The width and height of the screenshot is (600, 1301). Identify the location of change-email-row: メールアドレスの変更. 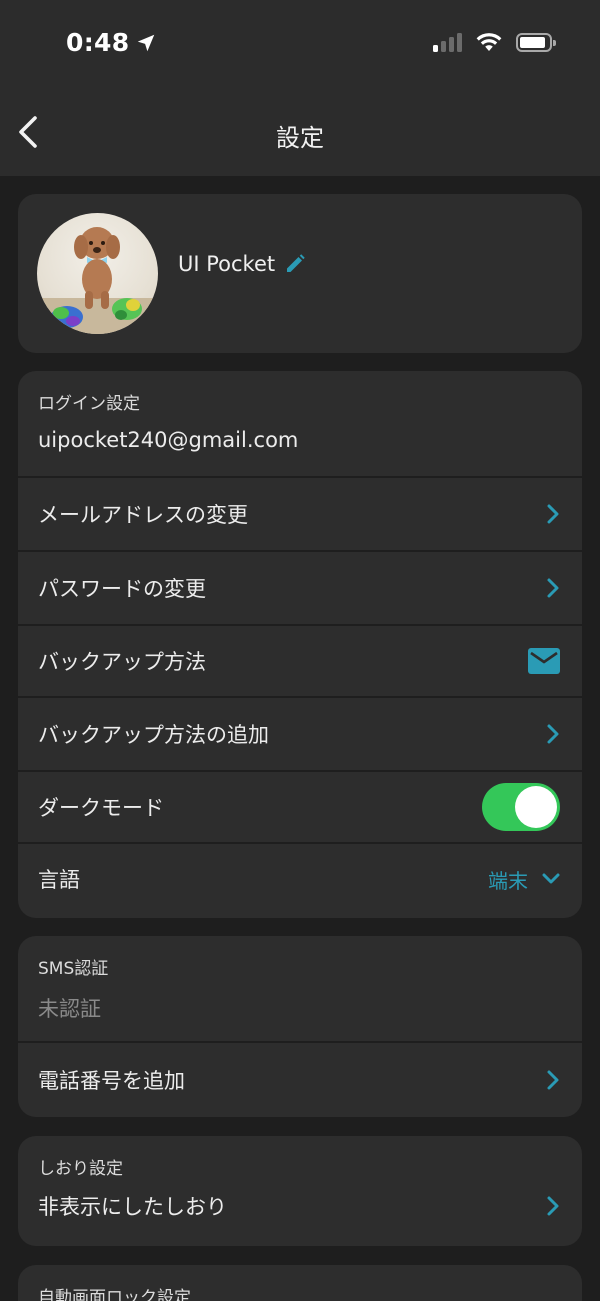
(300, 515).